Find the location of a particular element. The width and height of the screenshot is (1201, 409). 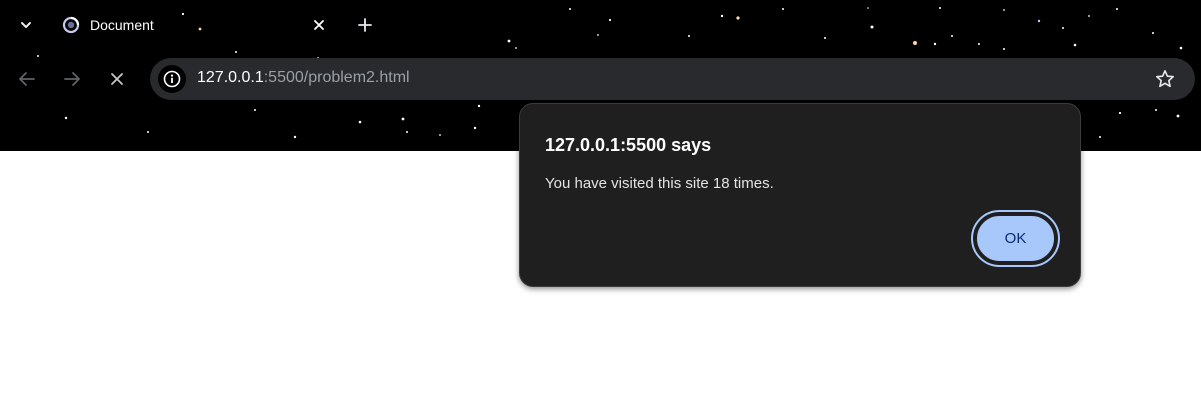

url-text: 127.0.0.1:5500/problem2.html is located at coordinates (303, 78).